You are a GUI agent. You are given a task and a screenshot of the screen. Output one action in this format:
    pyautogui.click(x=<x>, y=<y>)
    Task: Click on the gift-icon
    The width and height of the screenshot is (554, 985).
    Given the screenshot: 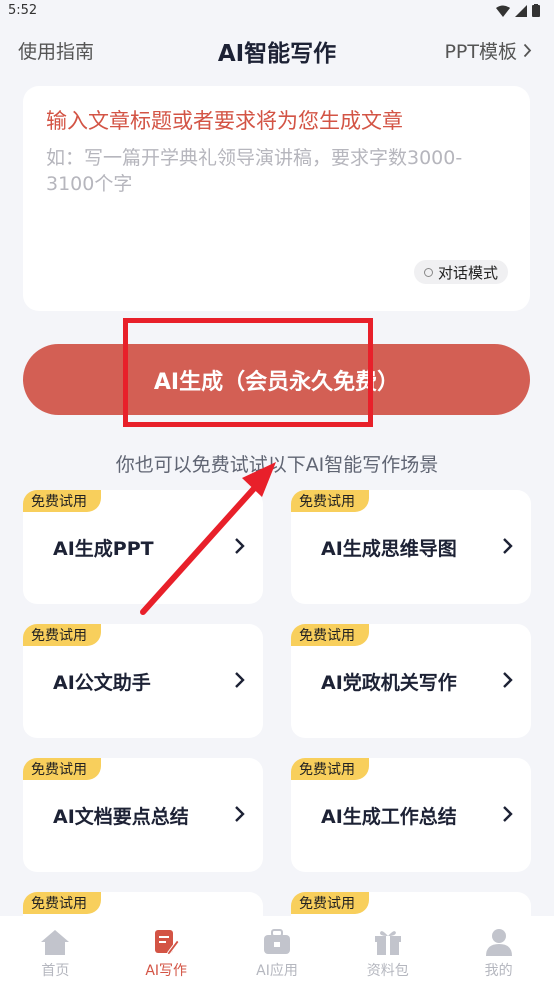 What is the action you would take?
    pyautogui.click(x=387, y=943)
    